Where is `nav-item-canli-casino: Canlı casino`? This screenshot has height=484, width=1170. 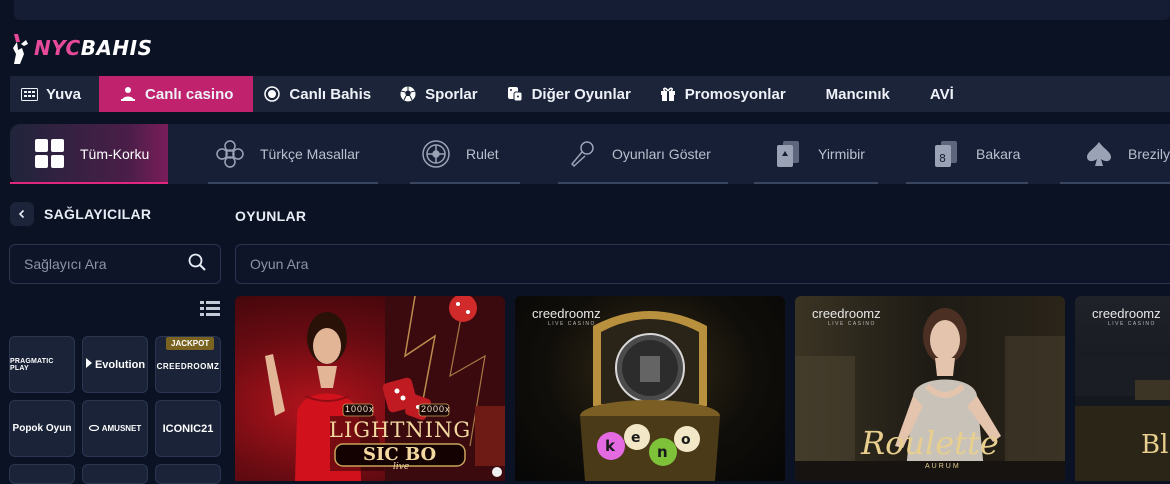 nav-item-canli-casino: Canlı casino is located at coordinates (176, 94).